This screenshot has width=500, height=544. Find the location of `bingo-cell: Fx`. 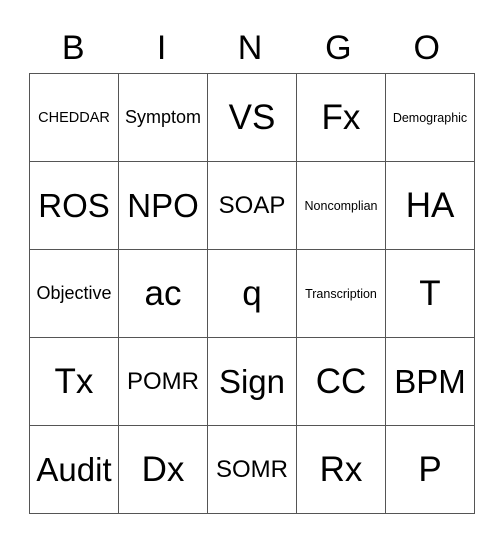

bingo-cell: Fx is located at coordinates (341, 117).